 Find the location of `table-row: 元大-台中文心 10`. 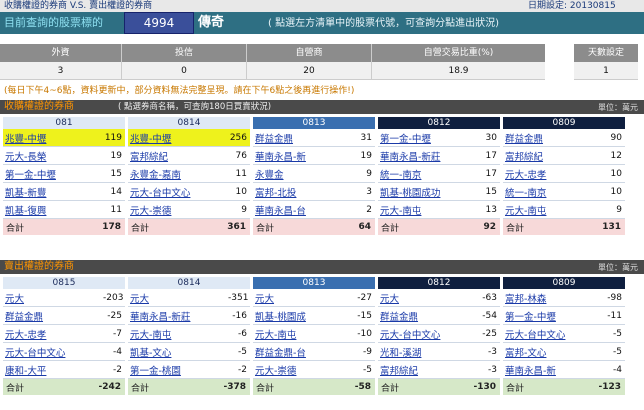

table-row: 元大-台中文心 10 is located at coordinates (189, 192).